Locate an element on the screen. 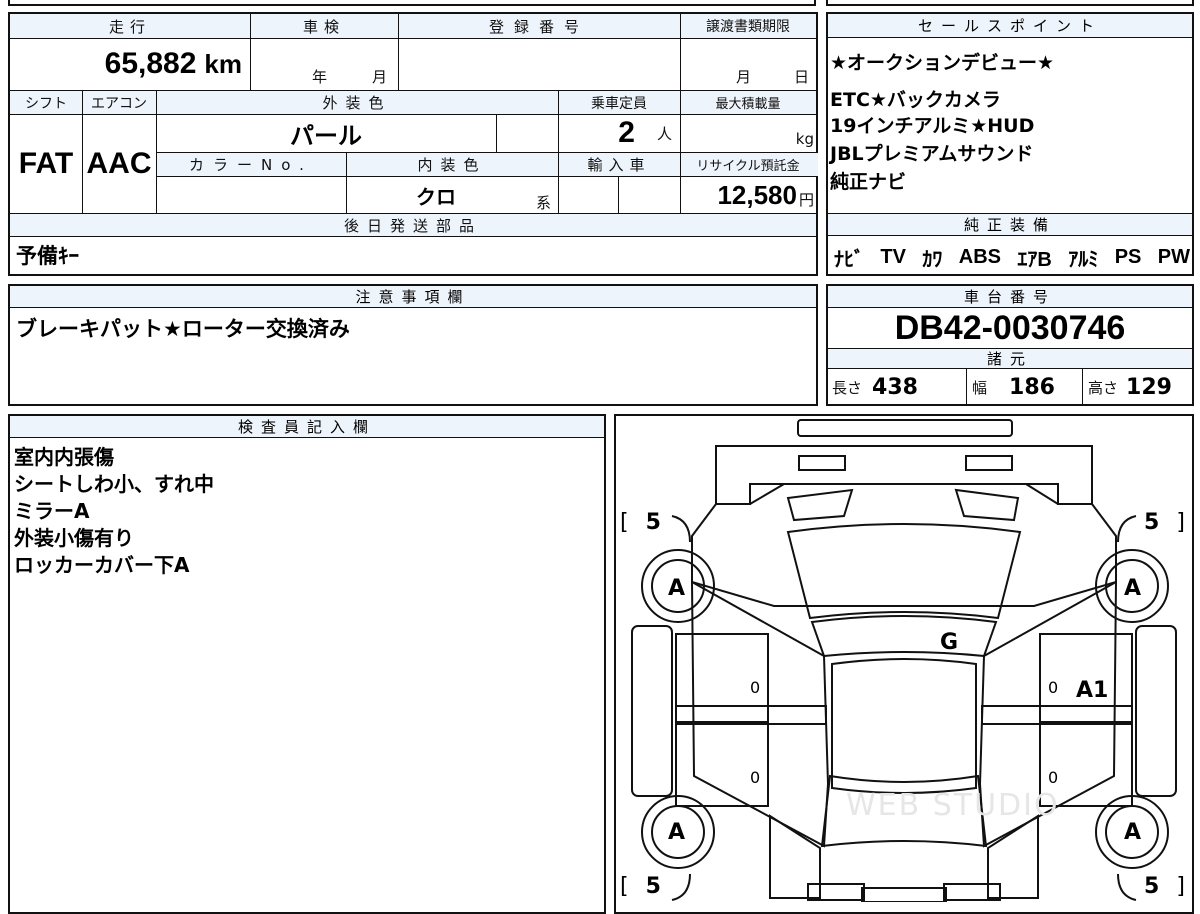 The height and width of the screenshot is (914, 1200). right-rear-quarter is located at coordinates (1013, 856).